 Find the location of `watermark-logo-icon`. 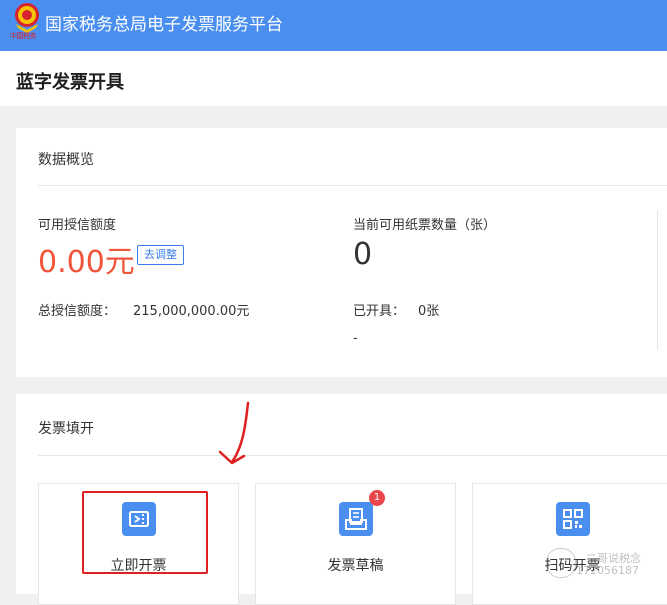

watermark-logo-icon is located at coordinates (561, 563).